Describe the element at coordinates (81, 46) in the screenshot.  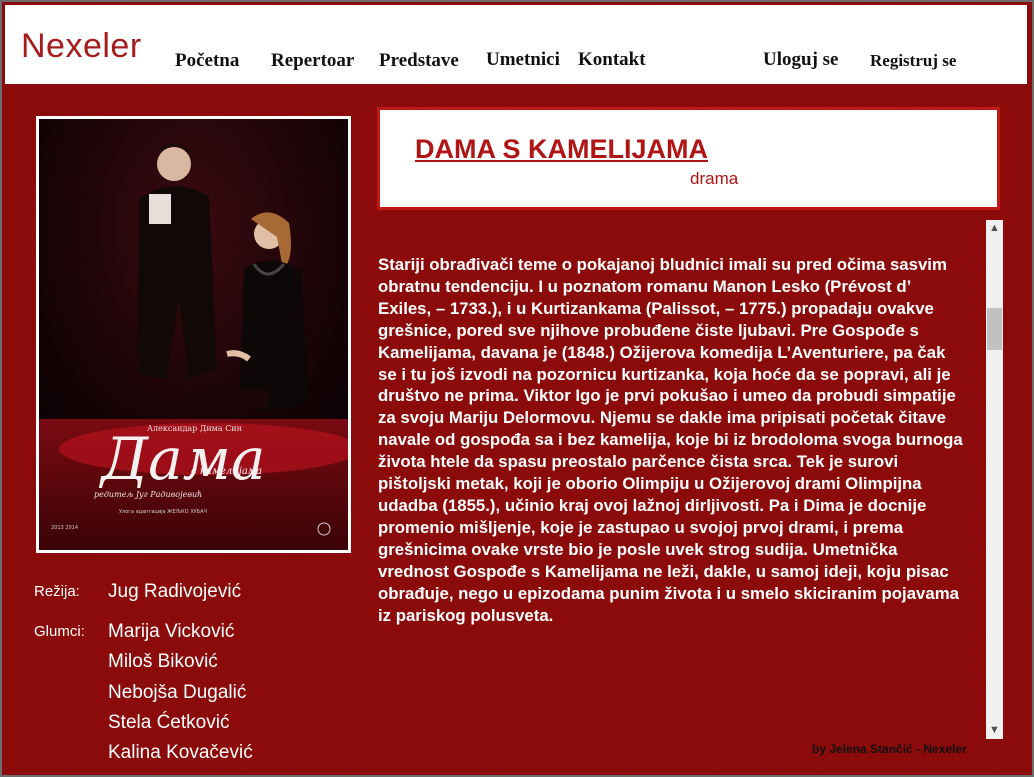
I see `logo: Nexeler` at that location.